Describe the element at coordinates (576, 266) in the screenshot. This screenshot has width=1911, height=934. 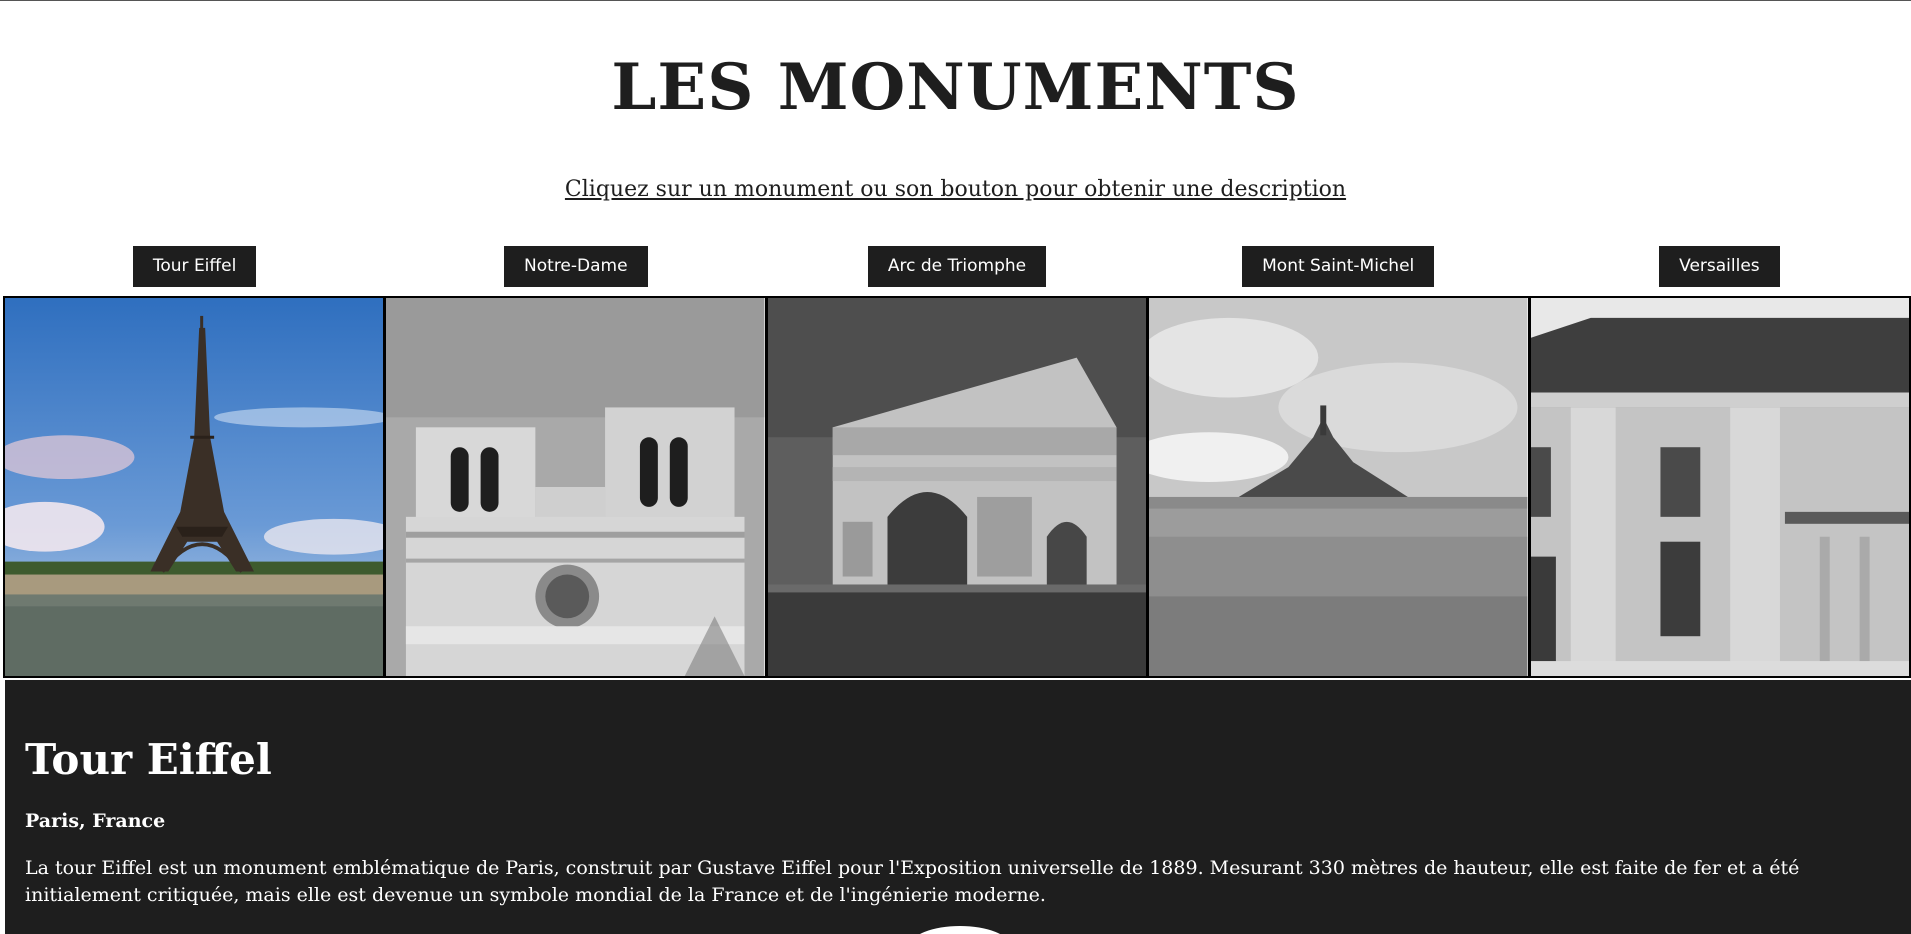
I see `notre-dame-button: Notre-Dame` at that location.